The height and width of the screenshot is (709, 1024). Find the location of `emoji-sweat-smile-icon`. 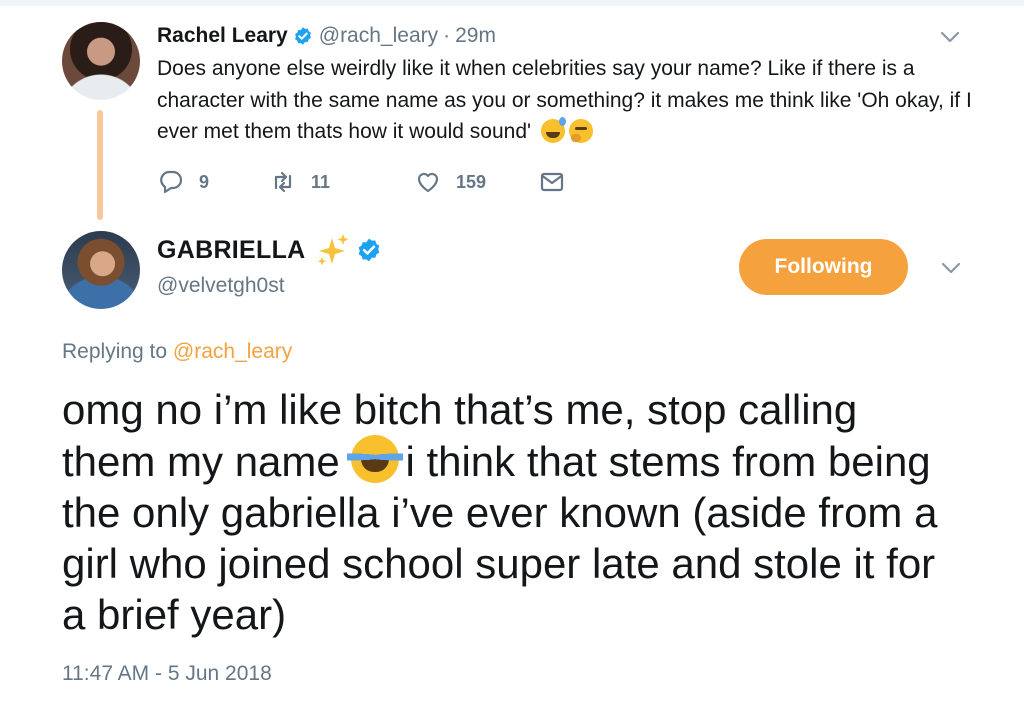

emoji-sweat-smile-icon is located at coordinates (554, 130).